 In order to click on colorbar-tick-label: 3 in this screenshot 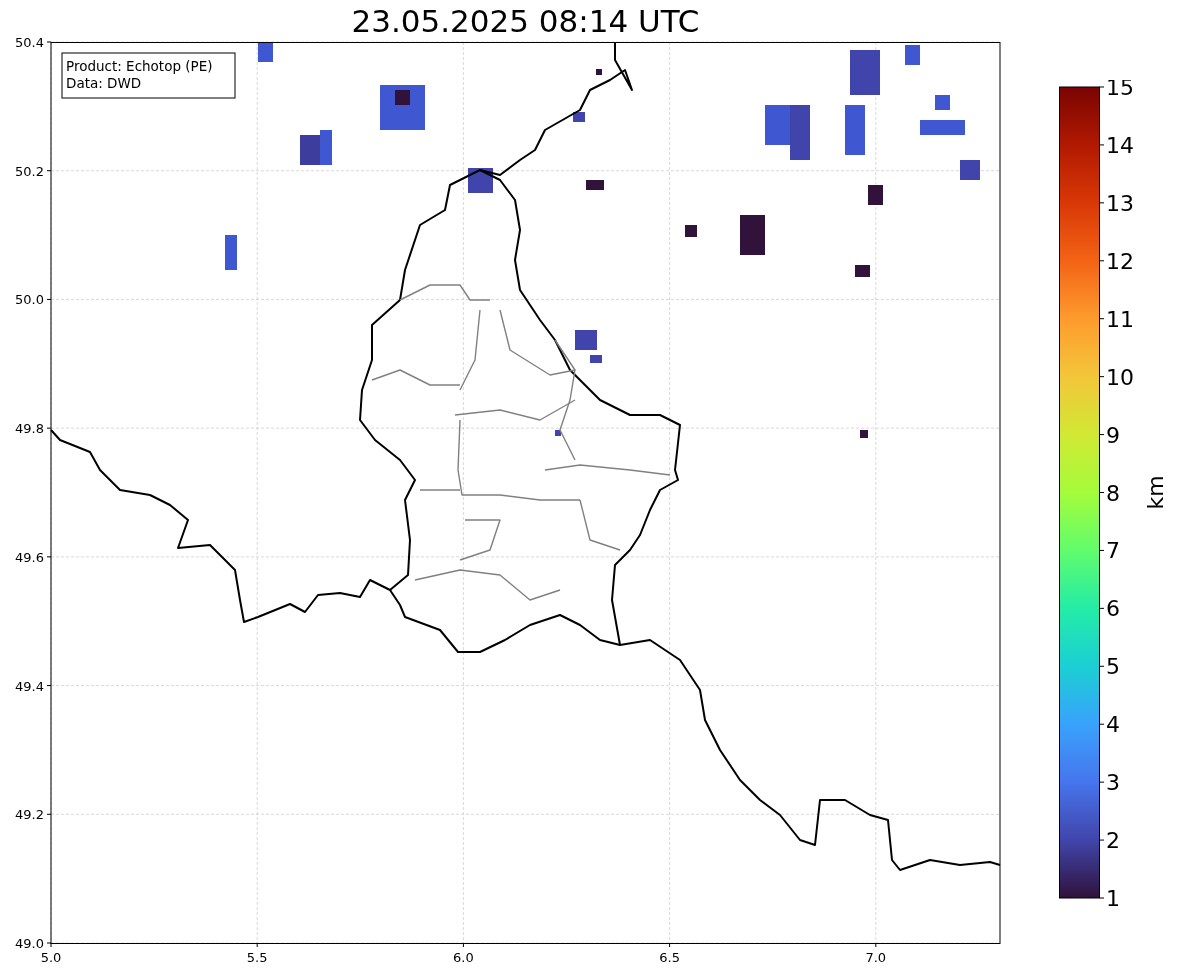, I will do `click(1113, 783)`.